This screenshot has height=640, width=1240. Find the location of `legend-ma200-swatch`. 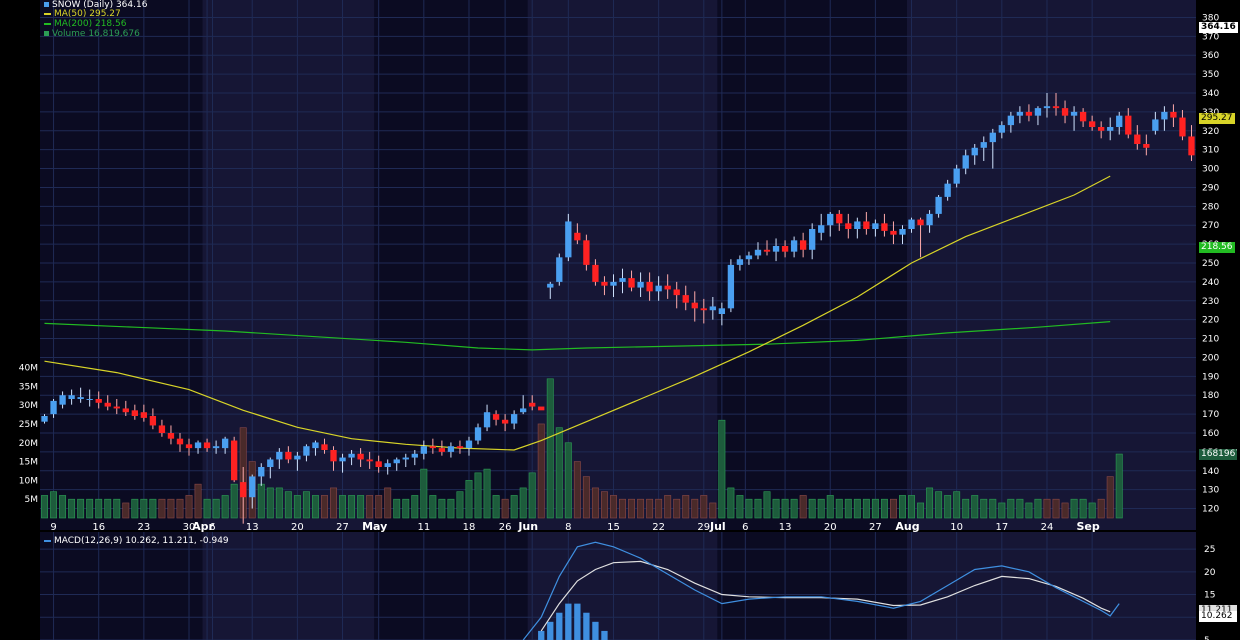

legend-ma200-swatch is located at coordinates (47, 23).